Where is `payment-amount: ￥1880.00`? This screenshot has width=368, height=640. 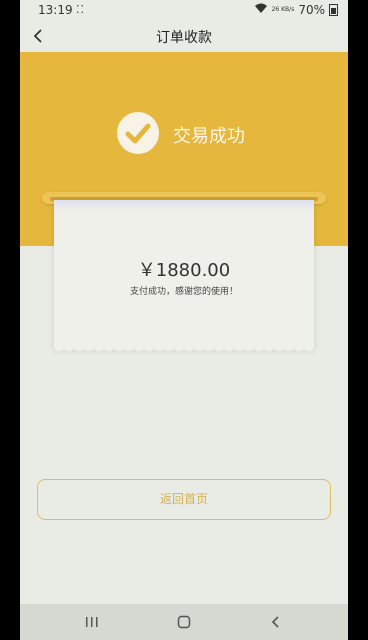 payment-amount: ￥1880.00 is located at coordinates (184, 270).